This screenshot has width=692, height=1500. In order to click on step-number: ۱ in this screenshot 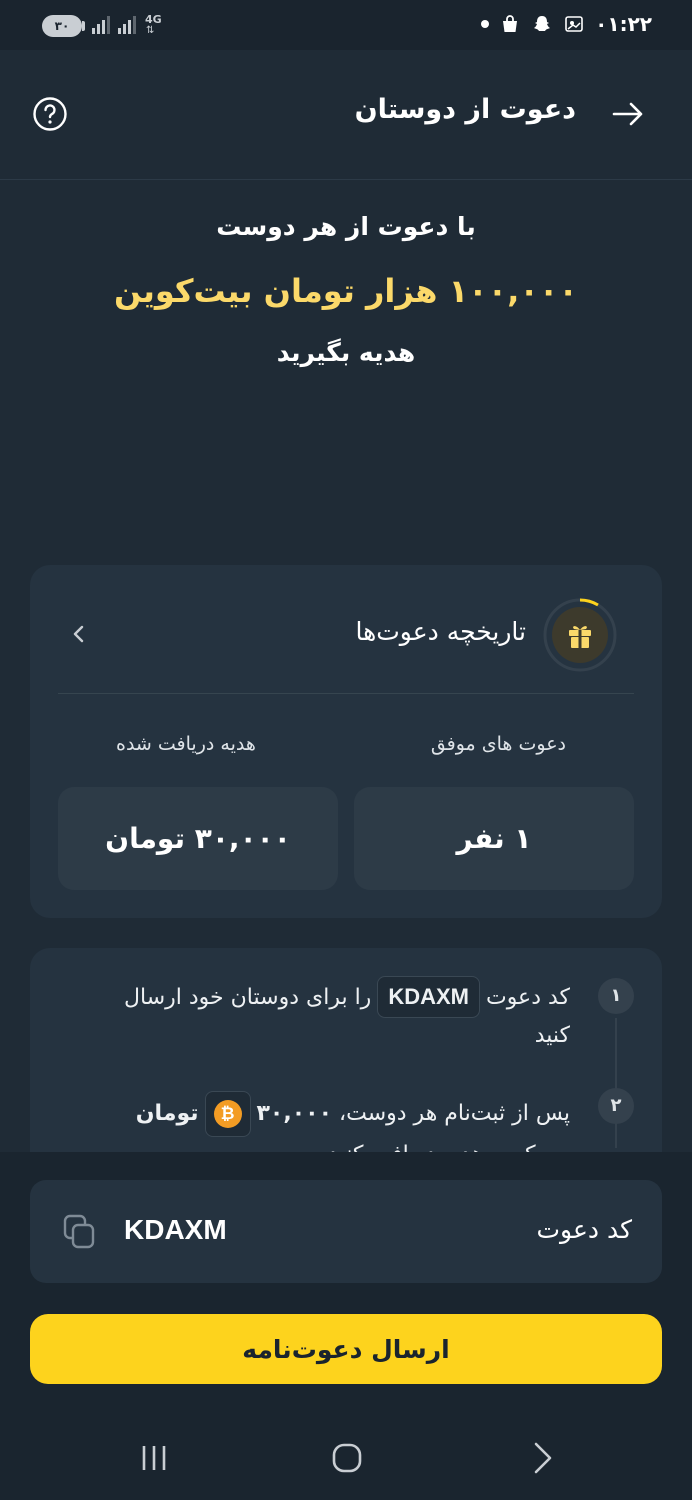, I will do `click(616, 996)`.